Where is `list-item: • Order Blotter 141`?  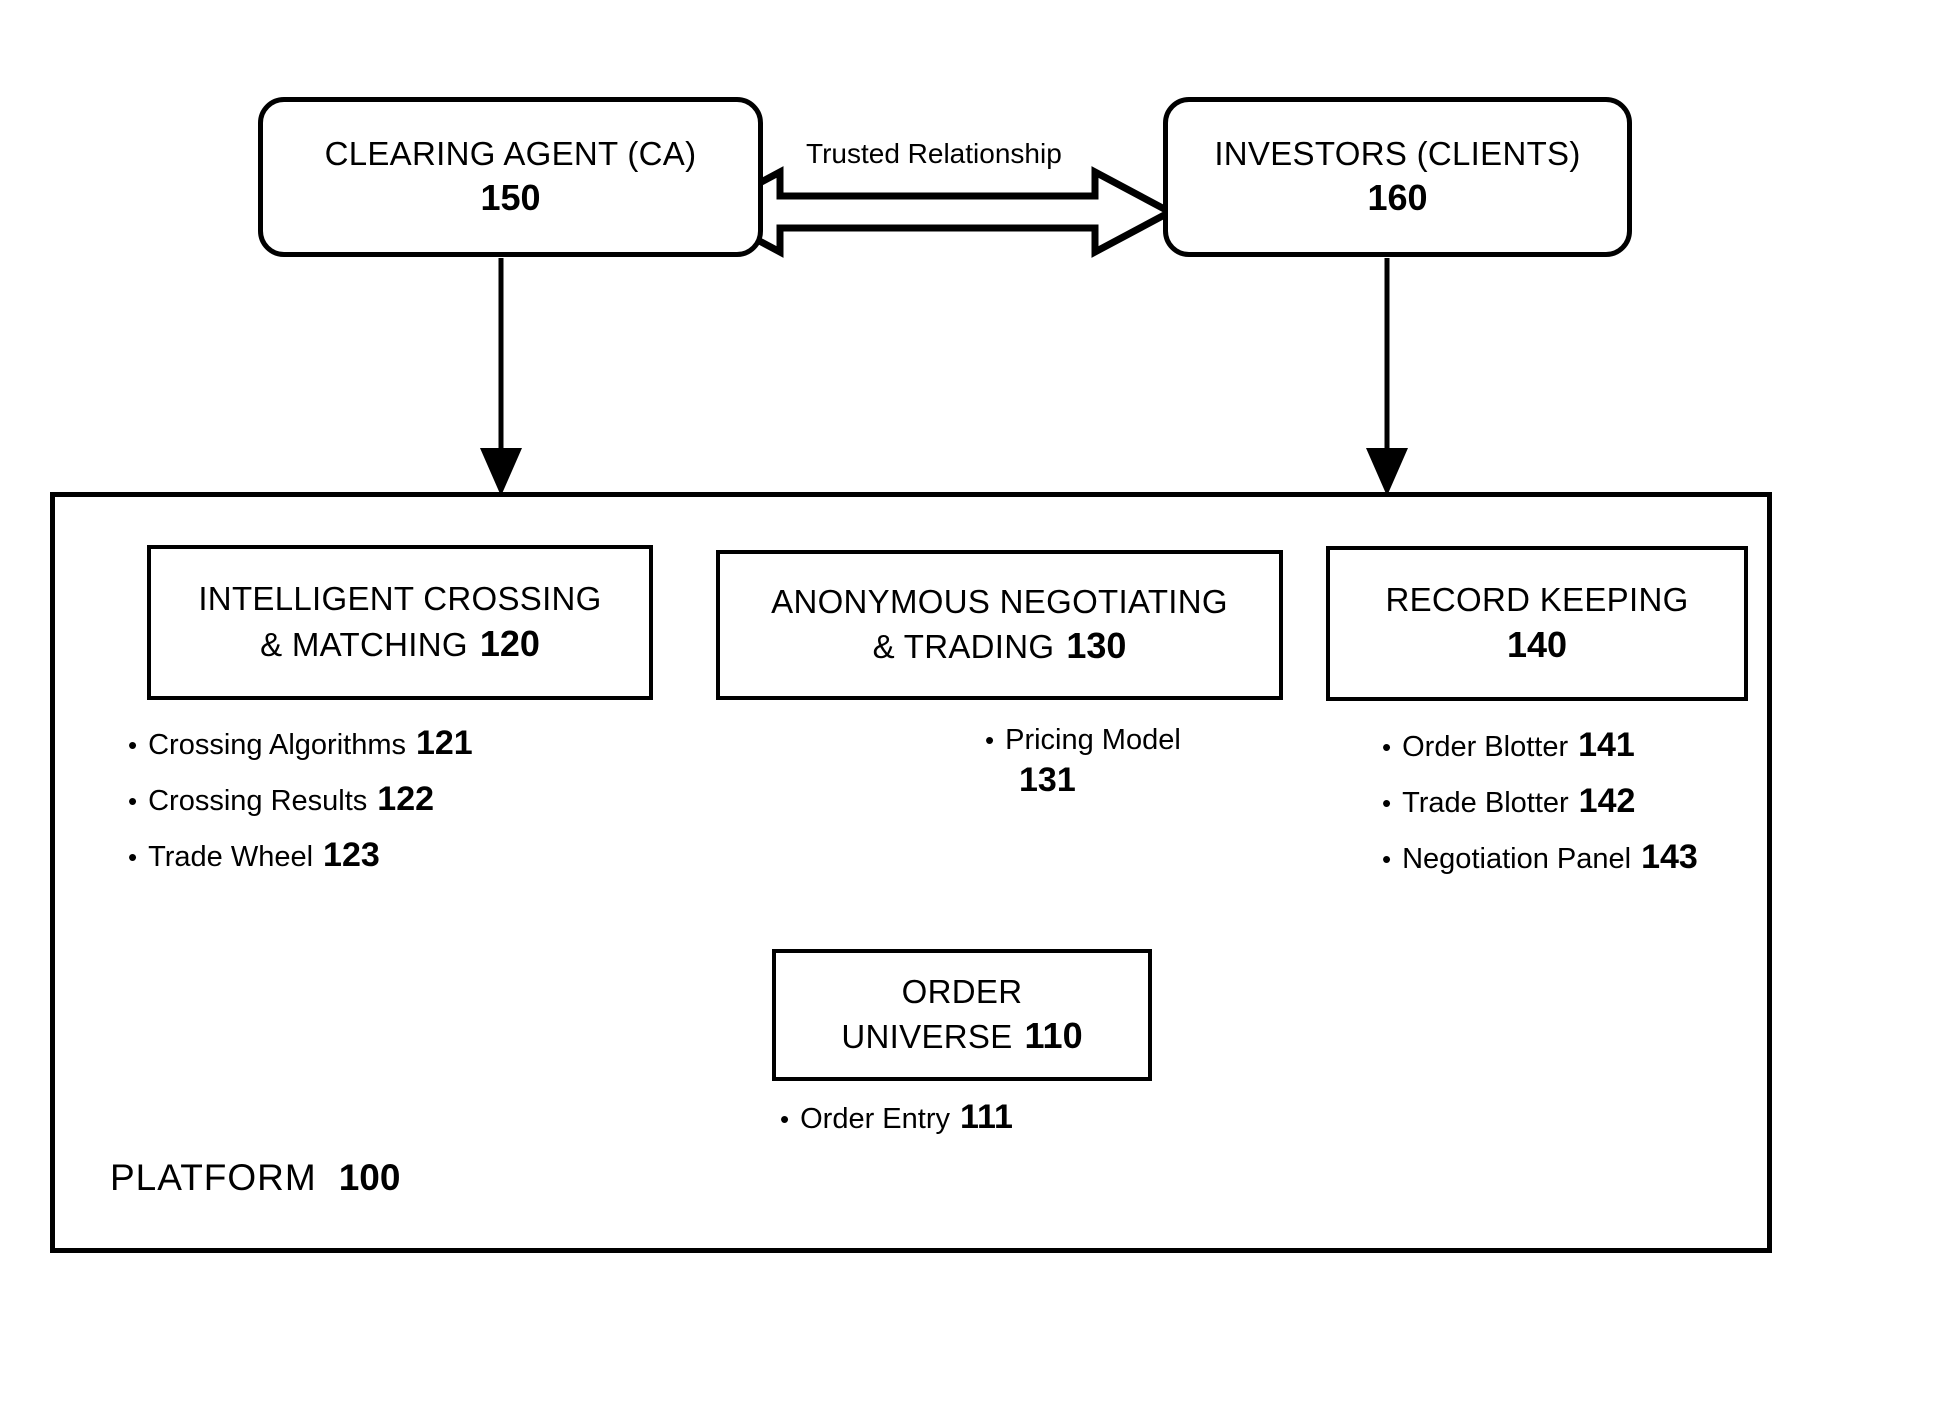 list-item: • Order Blotter 141 is located at coordinates (1540, 745).